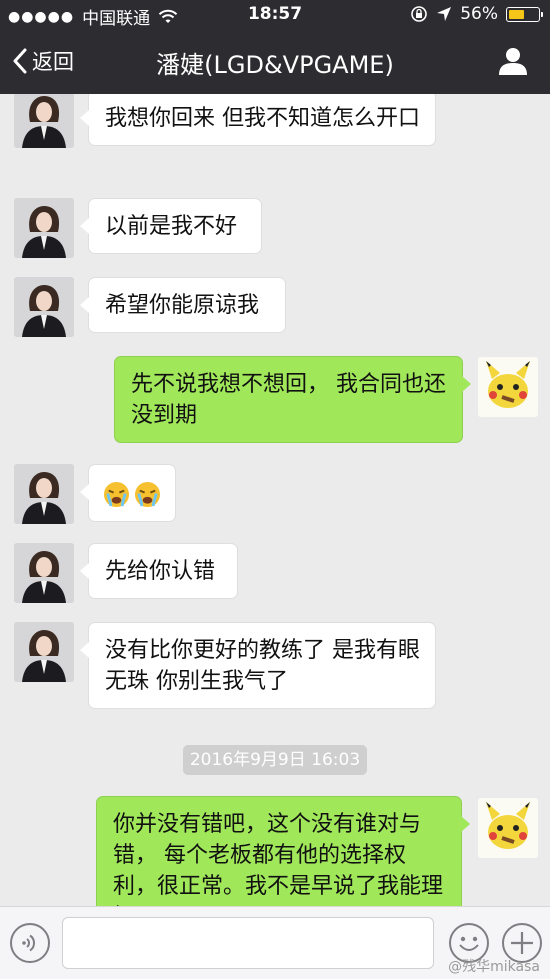 This screenshot has width=550, height=979. What do you see at coordinates (248, 943) in the screenshot?
I see `message-input` at bounding box center [248, 943].